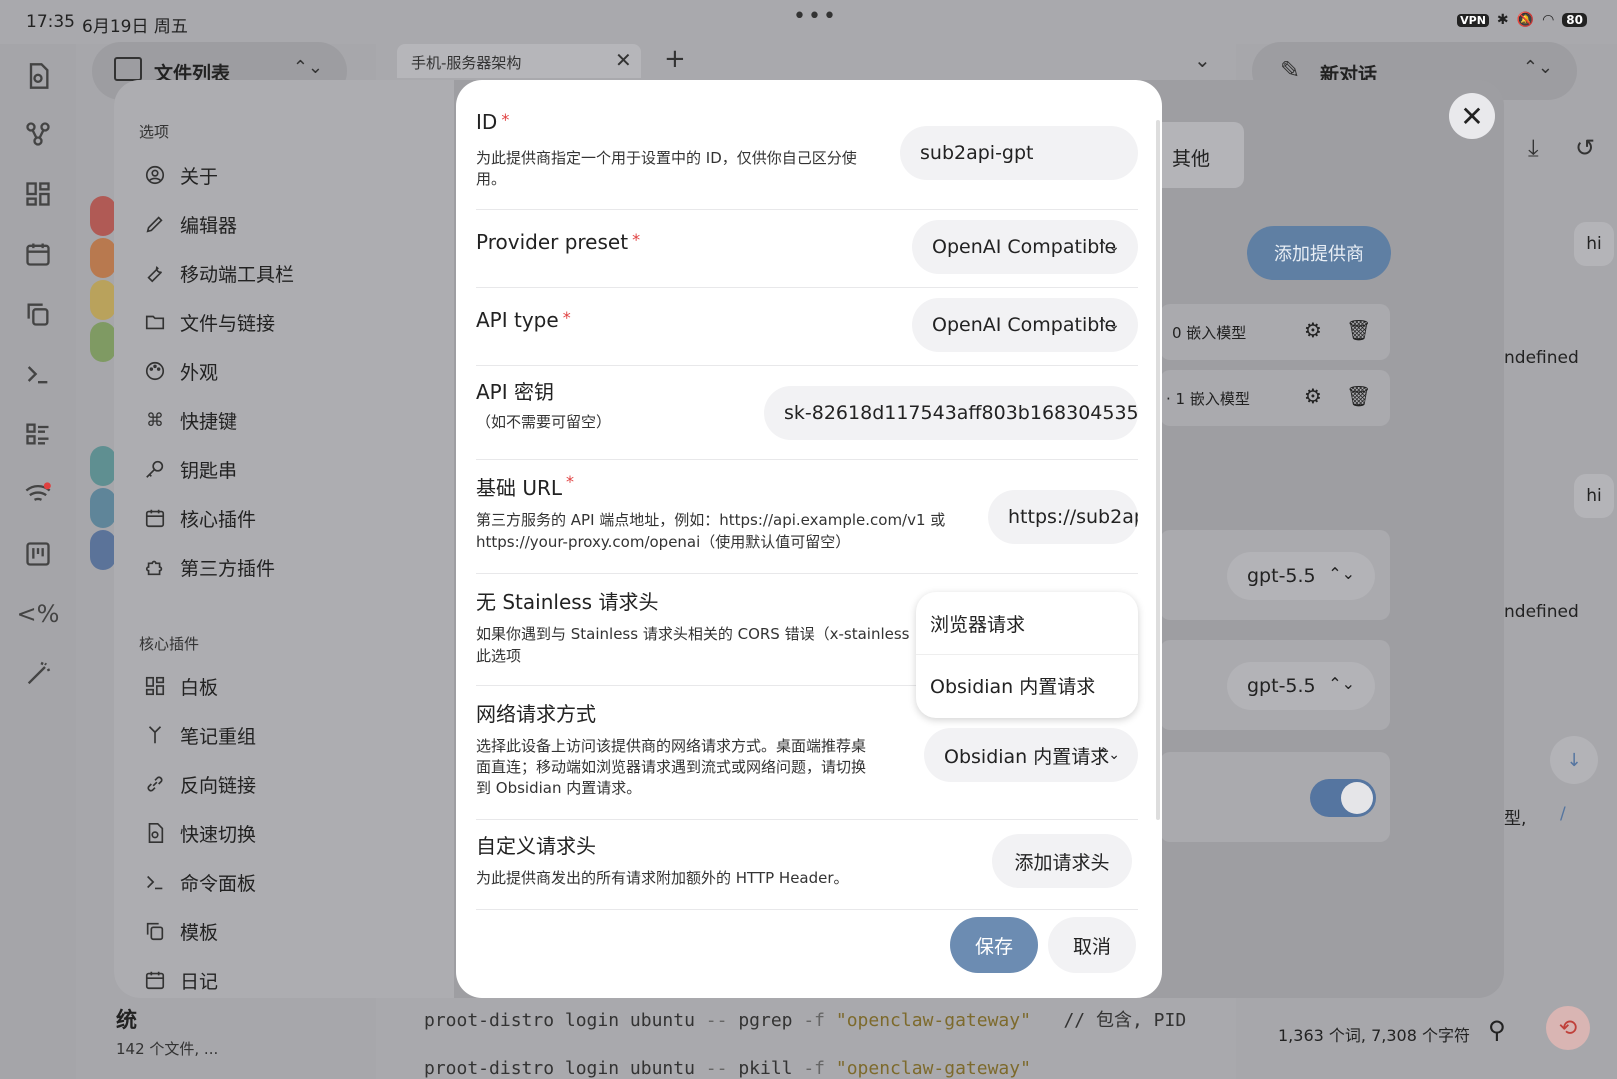  Describe the element at coordinates (623, 60) in the screenshot. I see `close-tab-icon: ✕` at that location.